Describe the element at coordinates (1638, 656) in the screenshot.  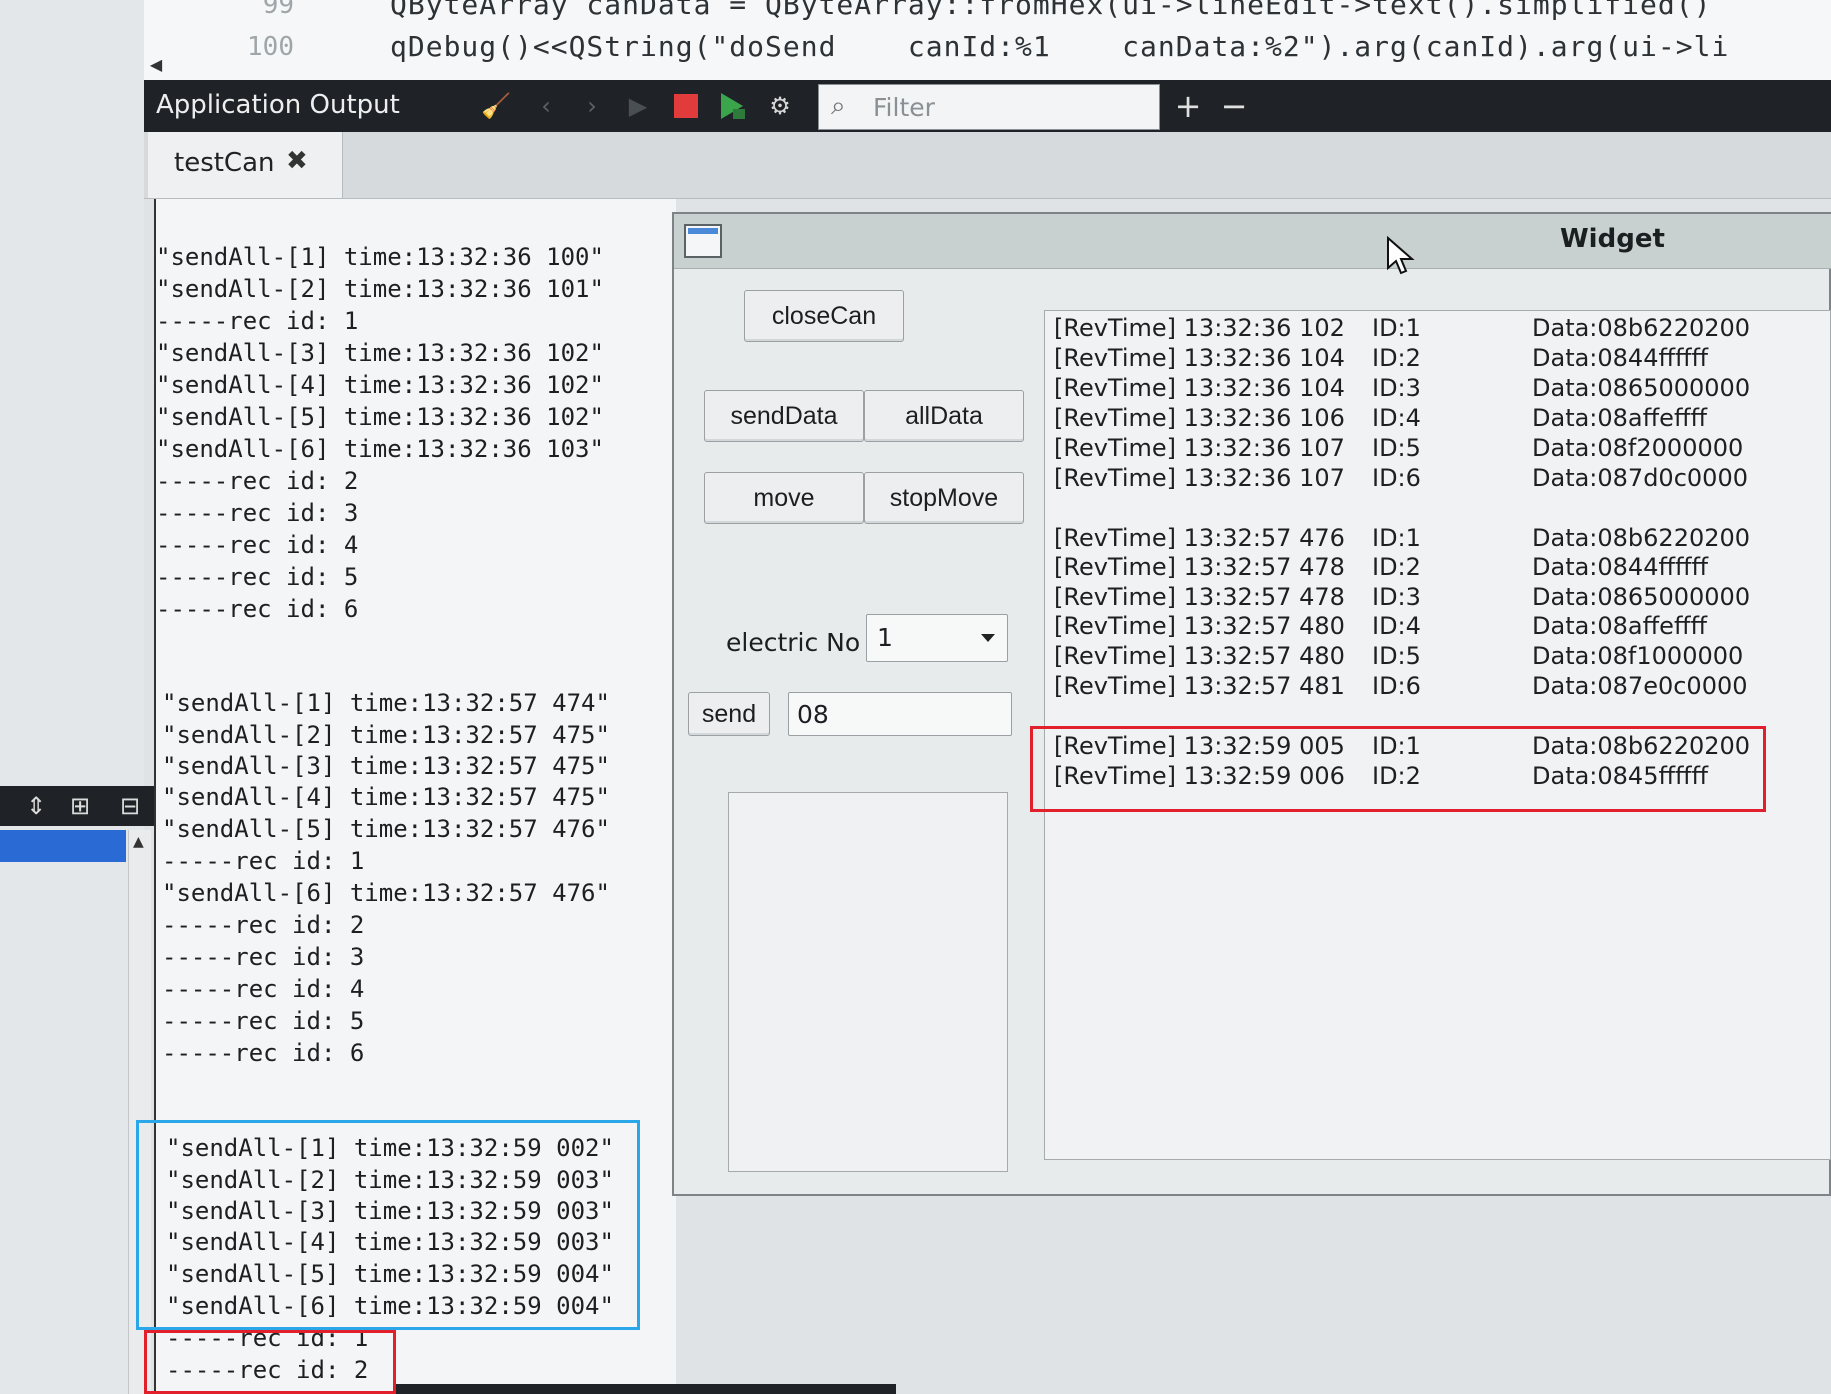
I see `rev-data: Data:08f1000000` at that location.